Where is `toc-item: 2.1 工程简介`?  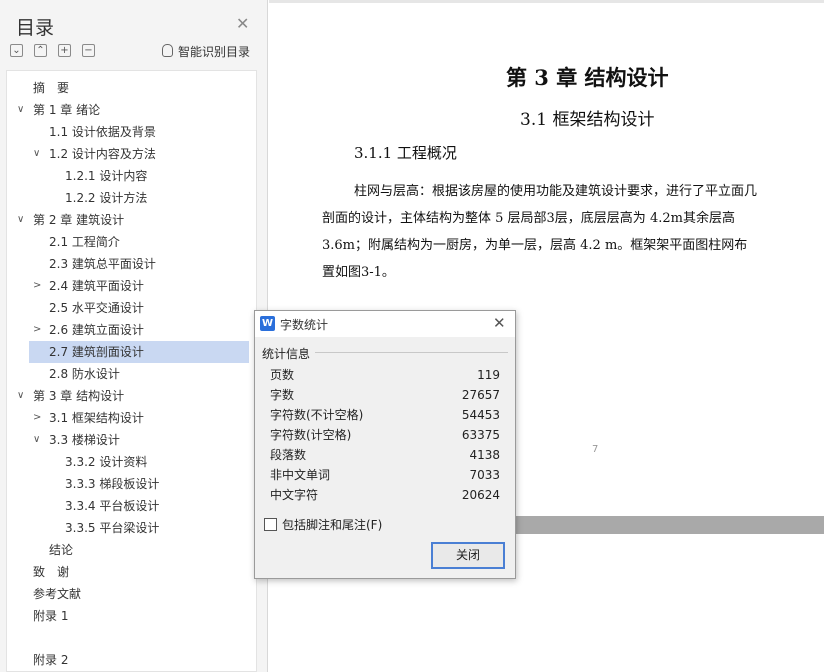 toc-item: 2.1 工程简介 is located at coordinates (131, 242).